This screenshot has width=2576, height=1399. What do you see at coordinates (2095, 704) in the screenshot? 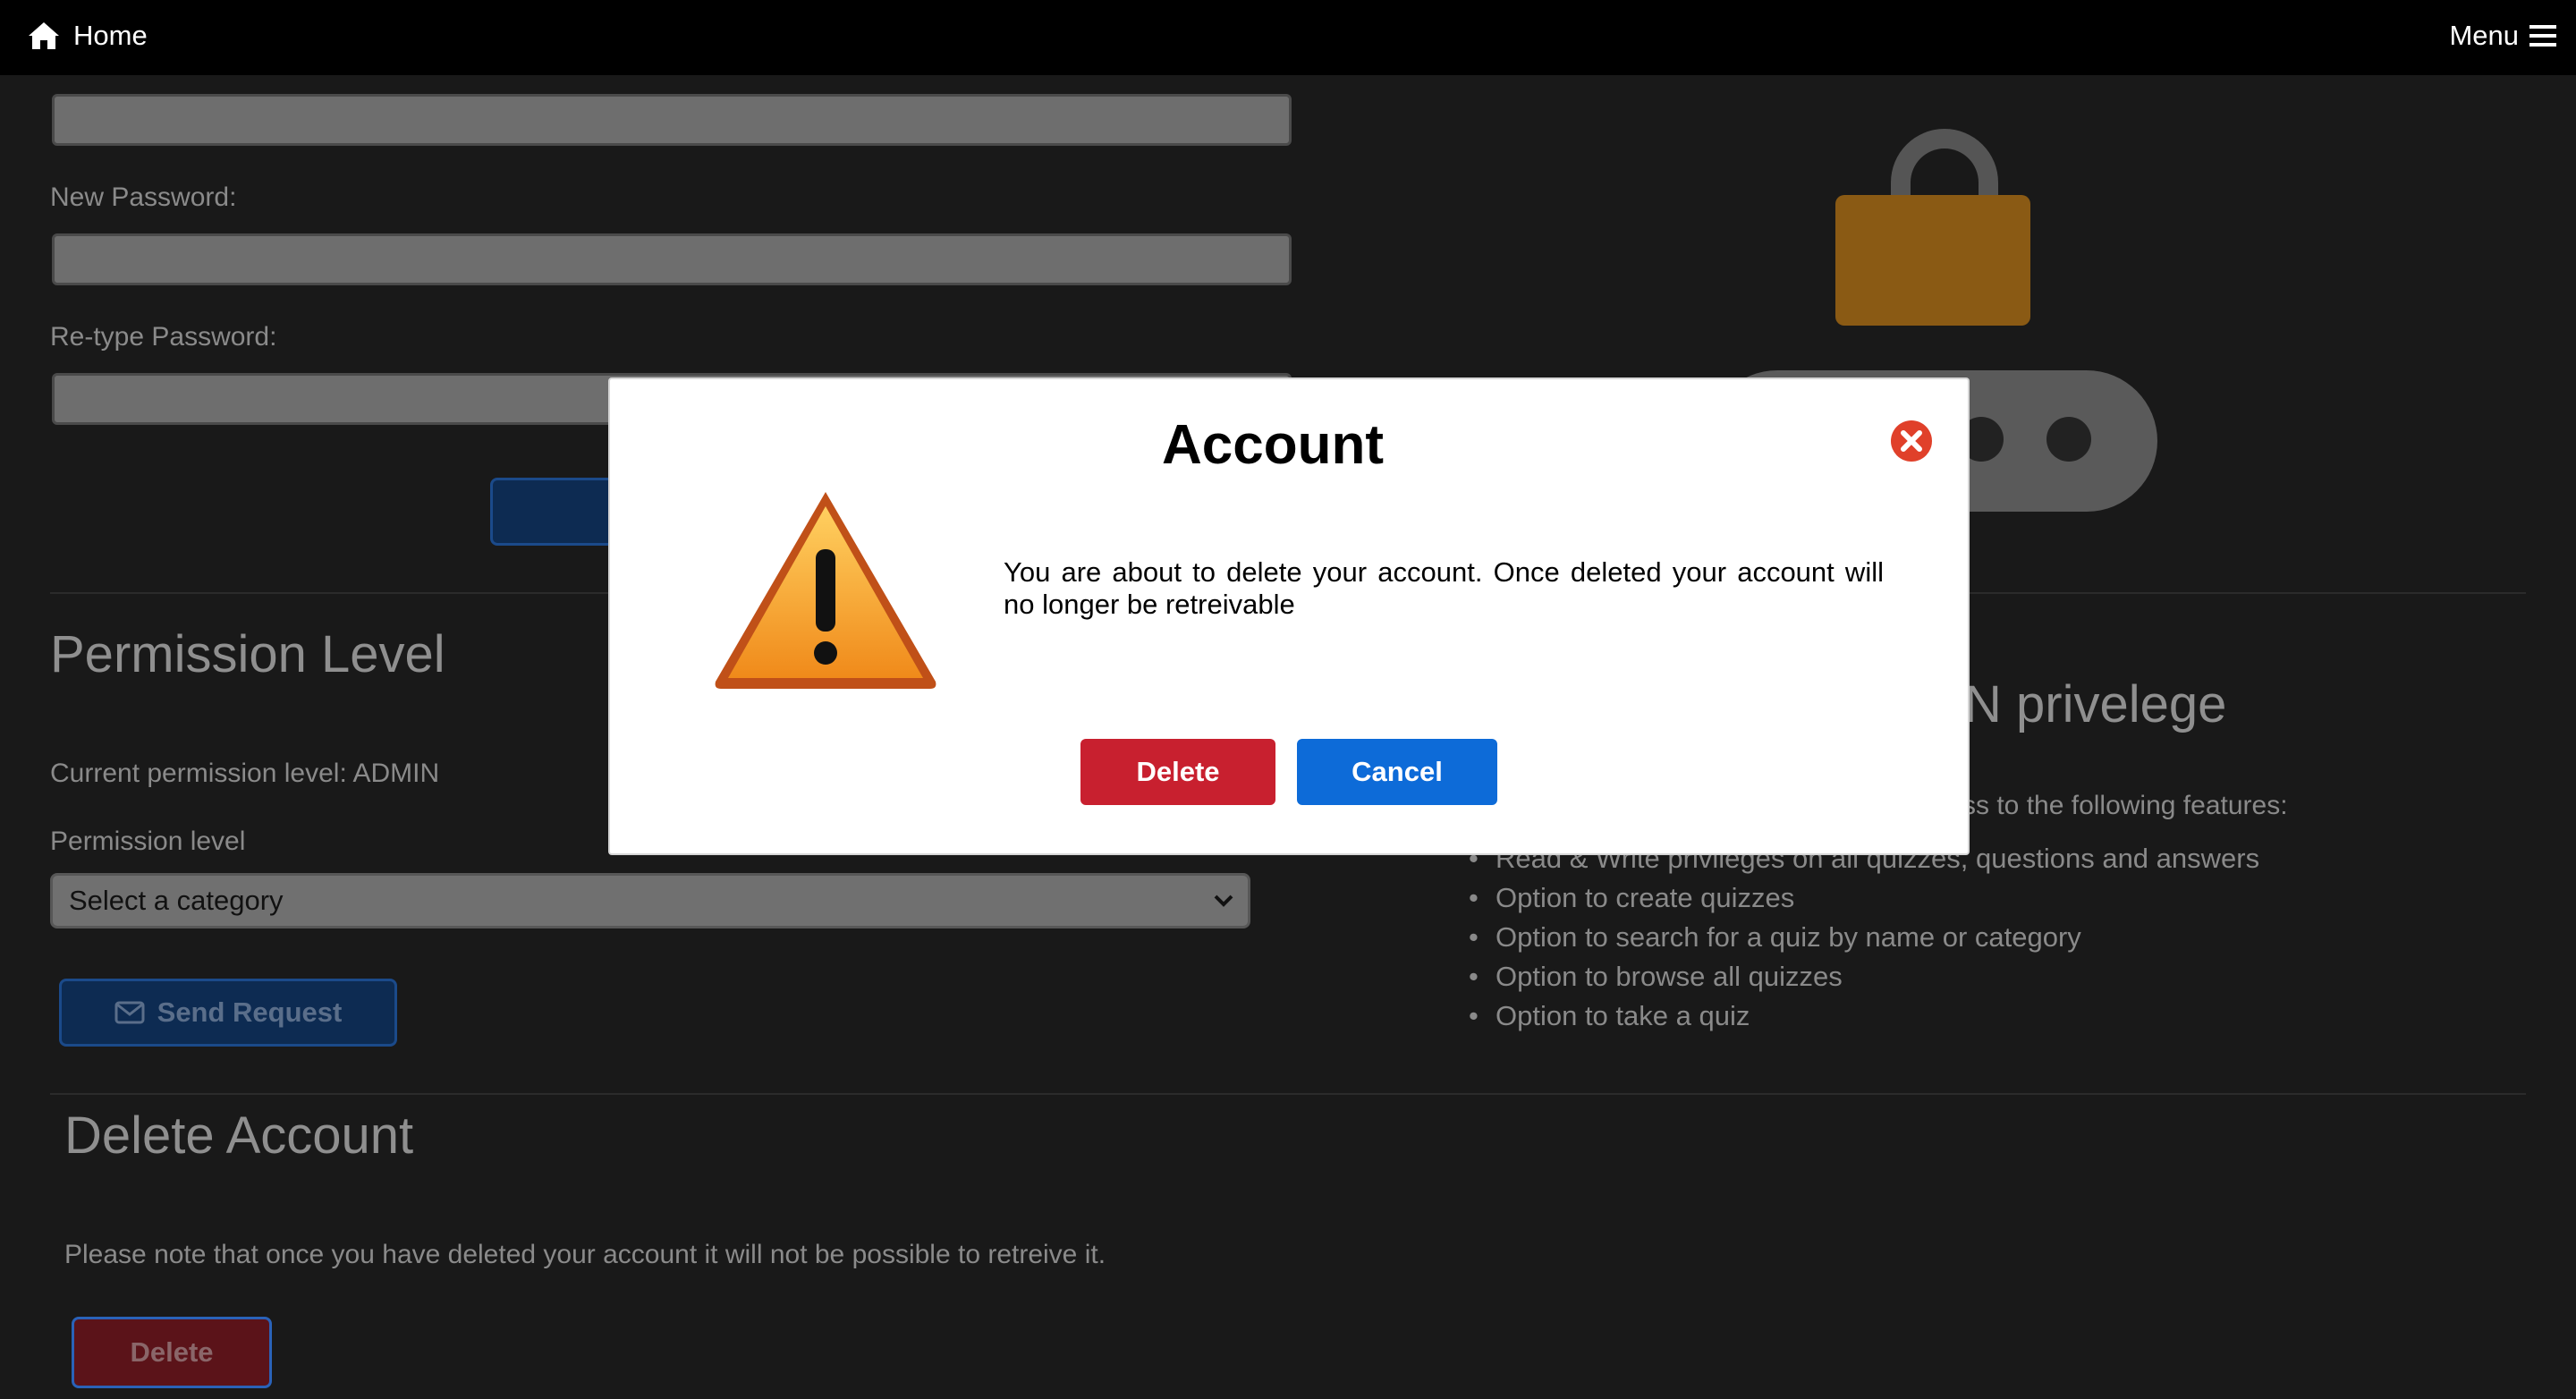
I see `privilege-title: N privelege` at bounding box center [2095, 704].